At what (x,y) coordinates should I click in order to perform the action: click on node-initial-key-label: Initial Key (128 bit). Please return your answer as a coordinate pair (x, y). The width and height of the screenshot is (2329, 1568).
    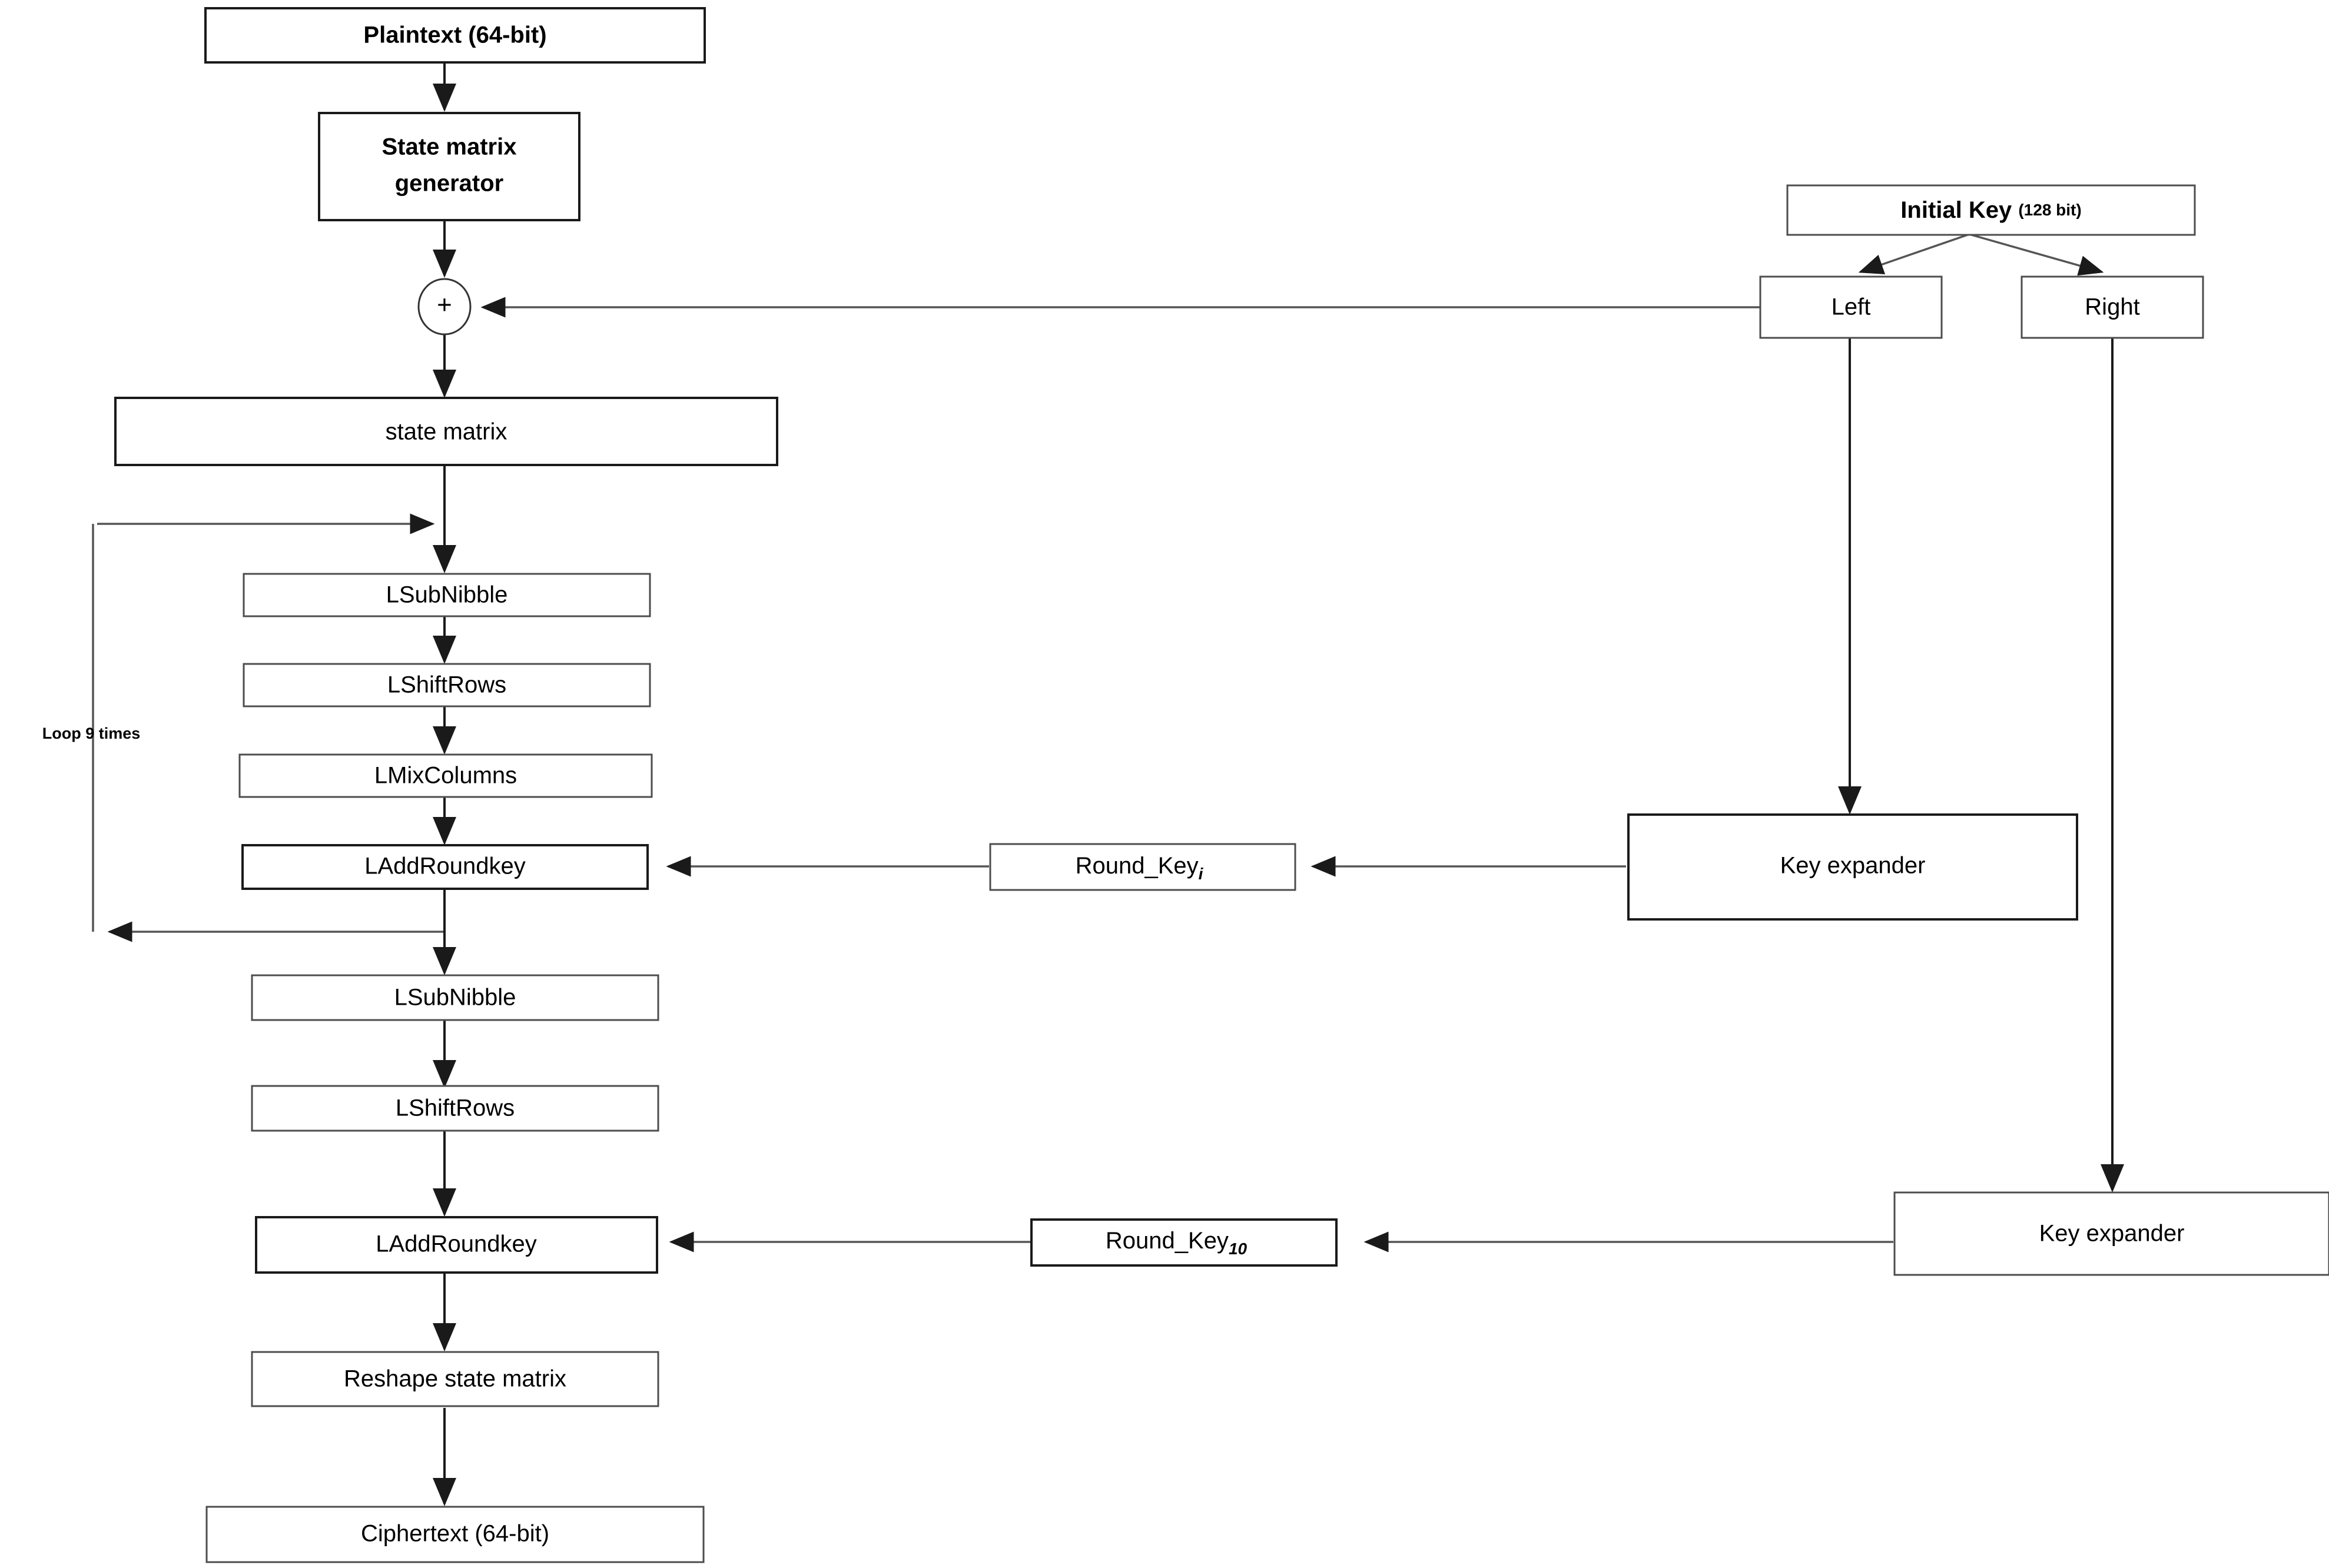
    Looking at the image, I should click on (1990, 210).